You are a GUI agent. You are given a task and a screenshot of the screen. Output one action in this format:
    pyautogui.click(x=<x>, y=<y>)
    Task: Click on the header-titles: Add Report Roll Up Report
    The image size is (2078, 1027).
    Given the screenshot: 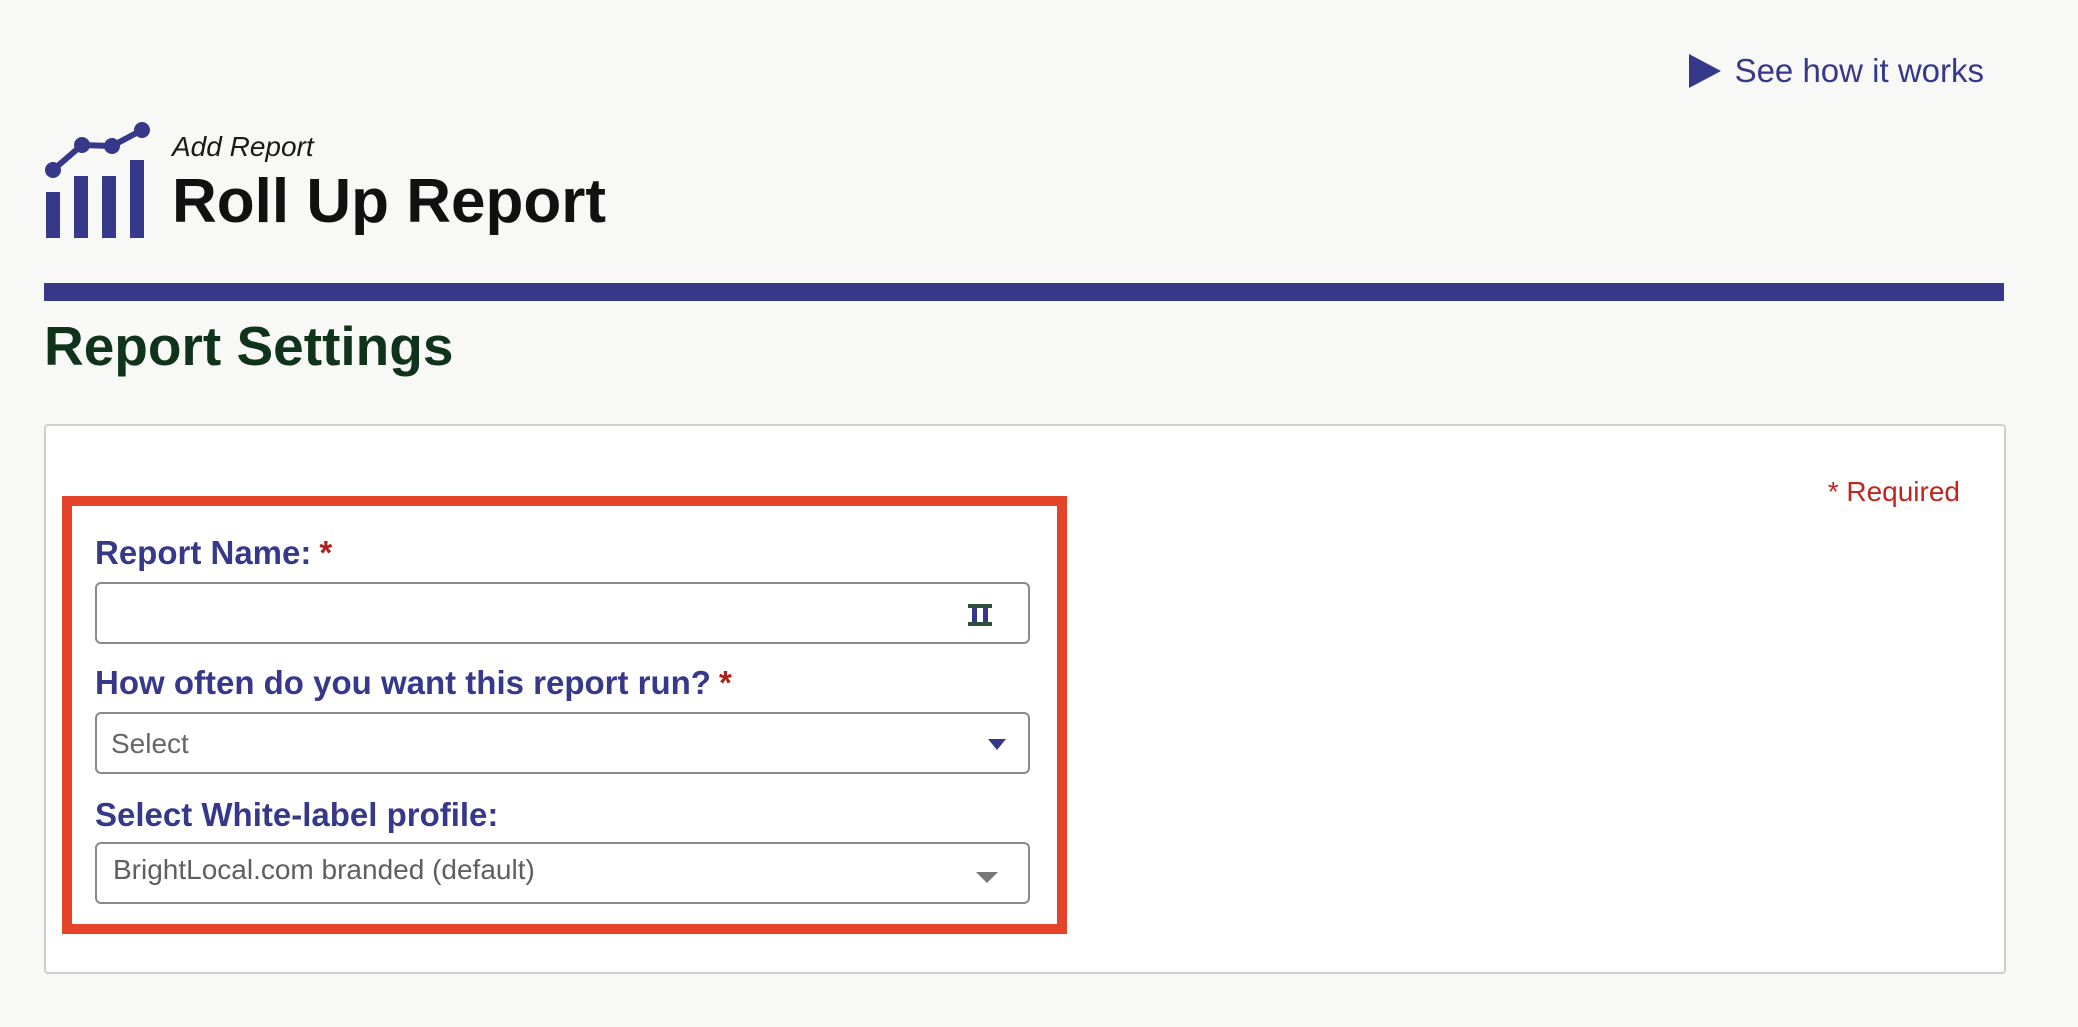 What is the action you would take?
    pyautogui.click(x=389, y=184)
    